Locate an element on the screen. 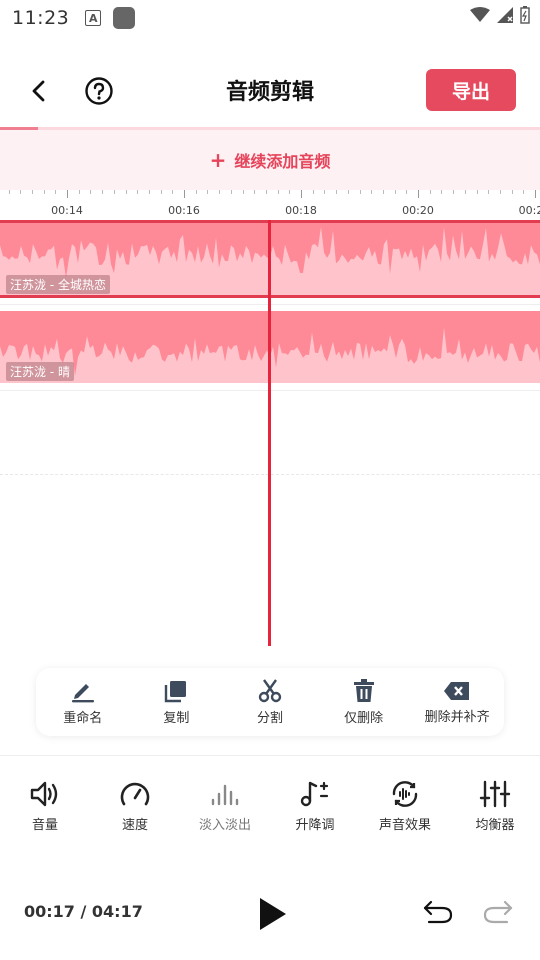 This screenshot has width=540, height=960. back-button is located at coordinates (39, 91).